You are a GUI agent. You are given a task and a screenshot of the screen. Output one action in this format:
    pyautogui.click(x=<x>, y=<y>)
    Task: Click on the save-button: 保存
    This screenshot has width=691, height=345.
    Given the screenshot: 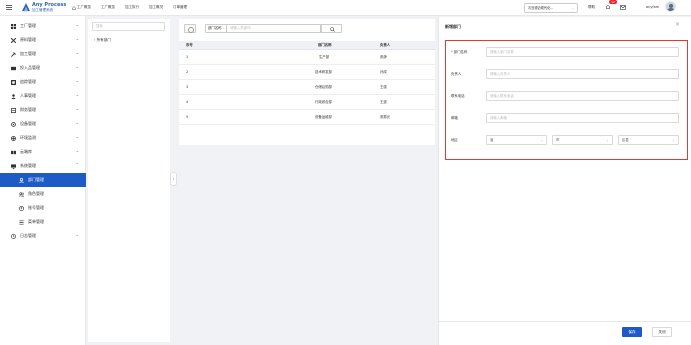 What is the action you would take?
    pyautogui.click(x=632, y=332)
    